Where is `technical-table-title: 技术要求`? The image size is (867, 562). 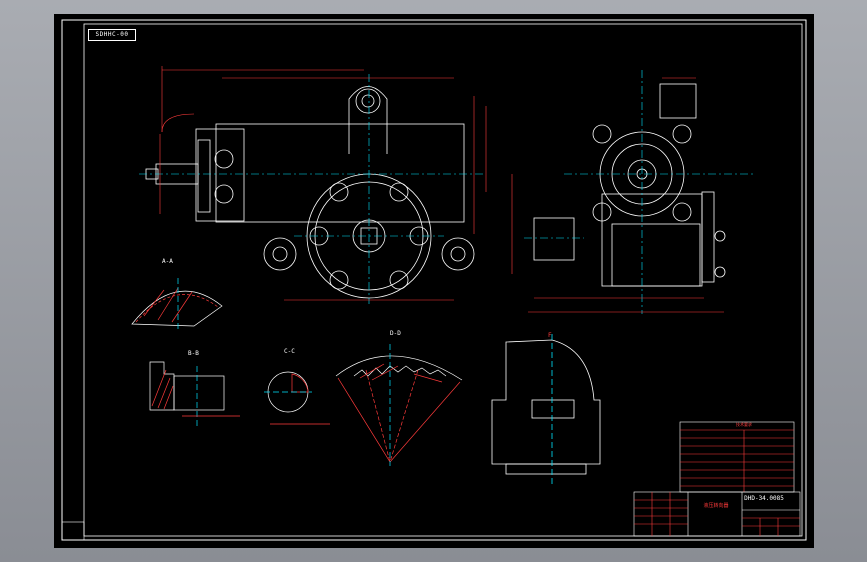
technical-table-title: 技术要求 is located at coordinates (744, 424).